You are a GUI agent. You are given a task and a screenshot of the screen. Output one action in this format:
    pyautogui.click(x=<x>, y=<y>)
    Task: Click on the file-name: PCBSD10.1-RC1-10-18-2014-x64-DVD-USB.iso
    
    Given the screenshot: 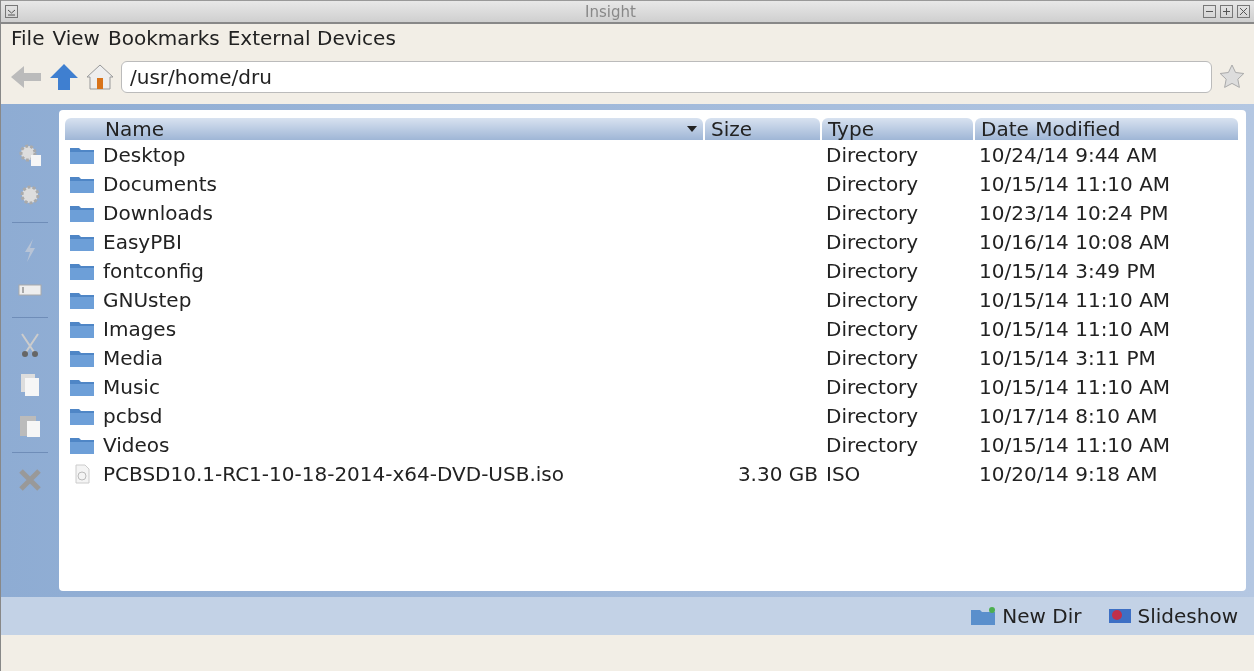 What is the action you would take?
    pyautogui.click(x=333, y=473)
    